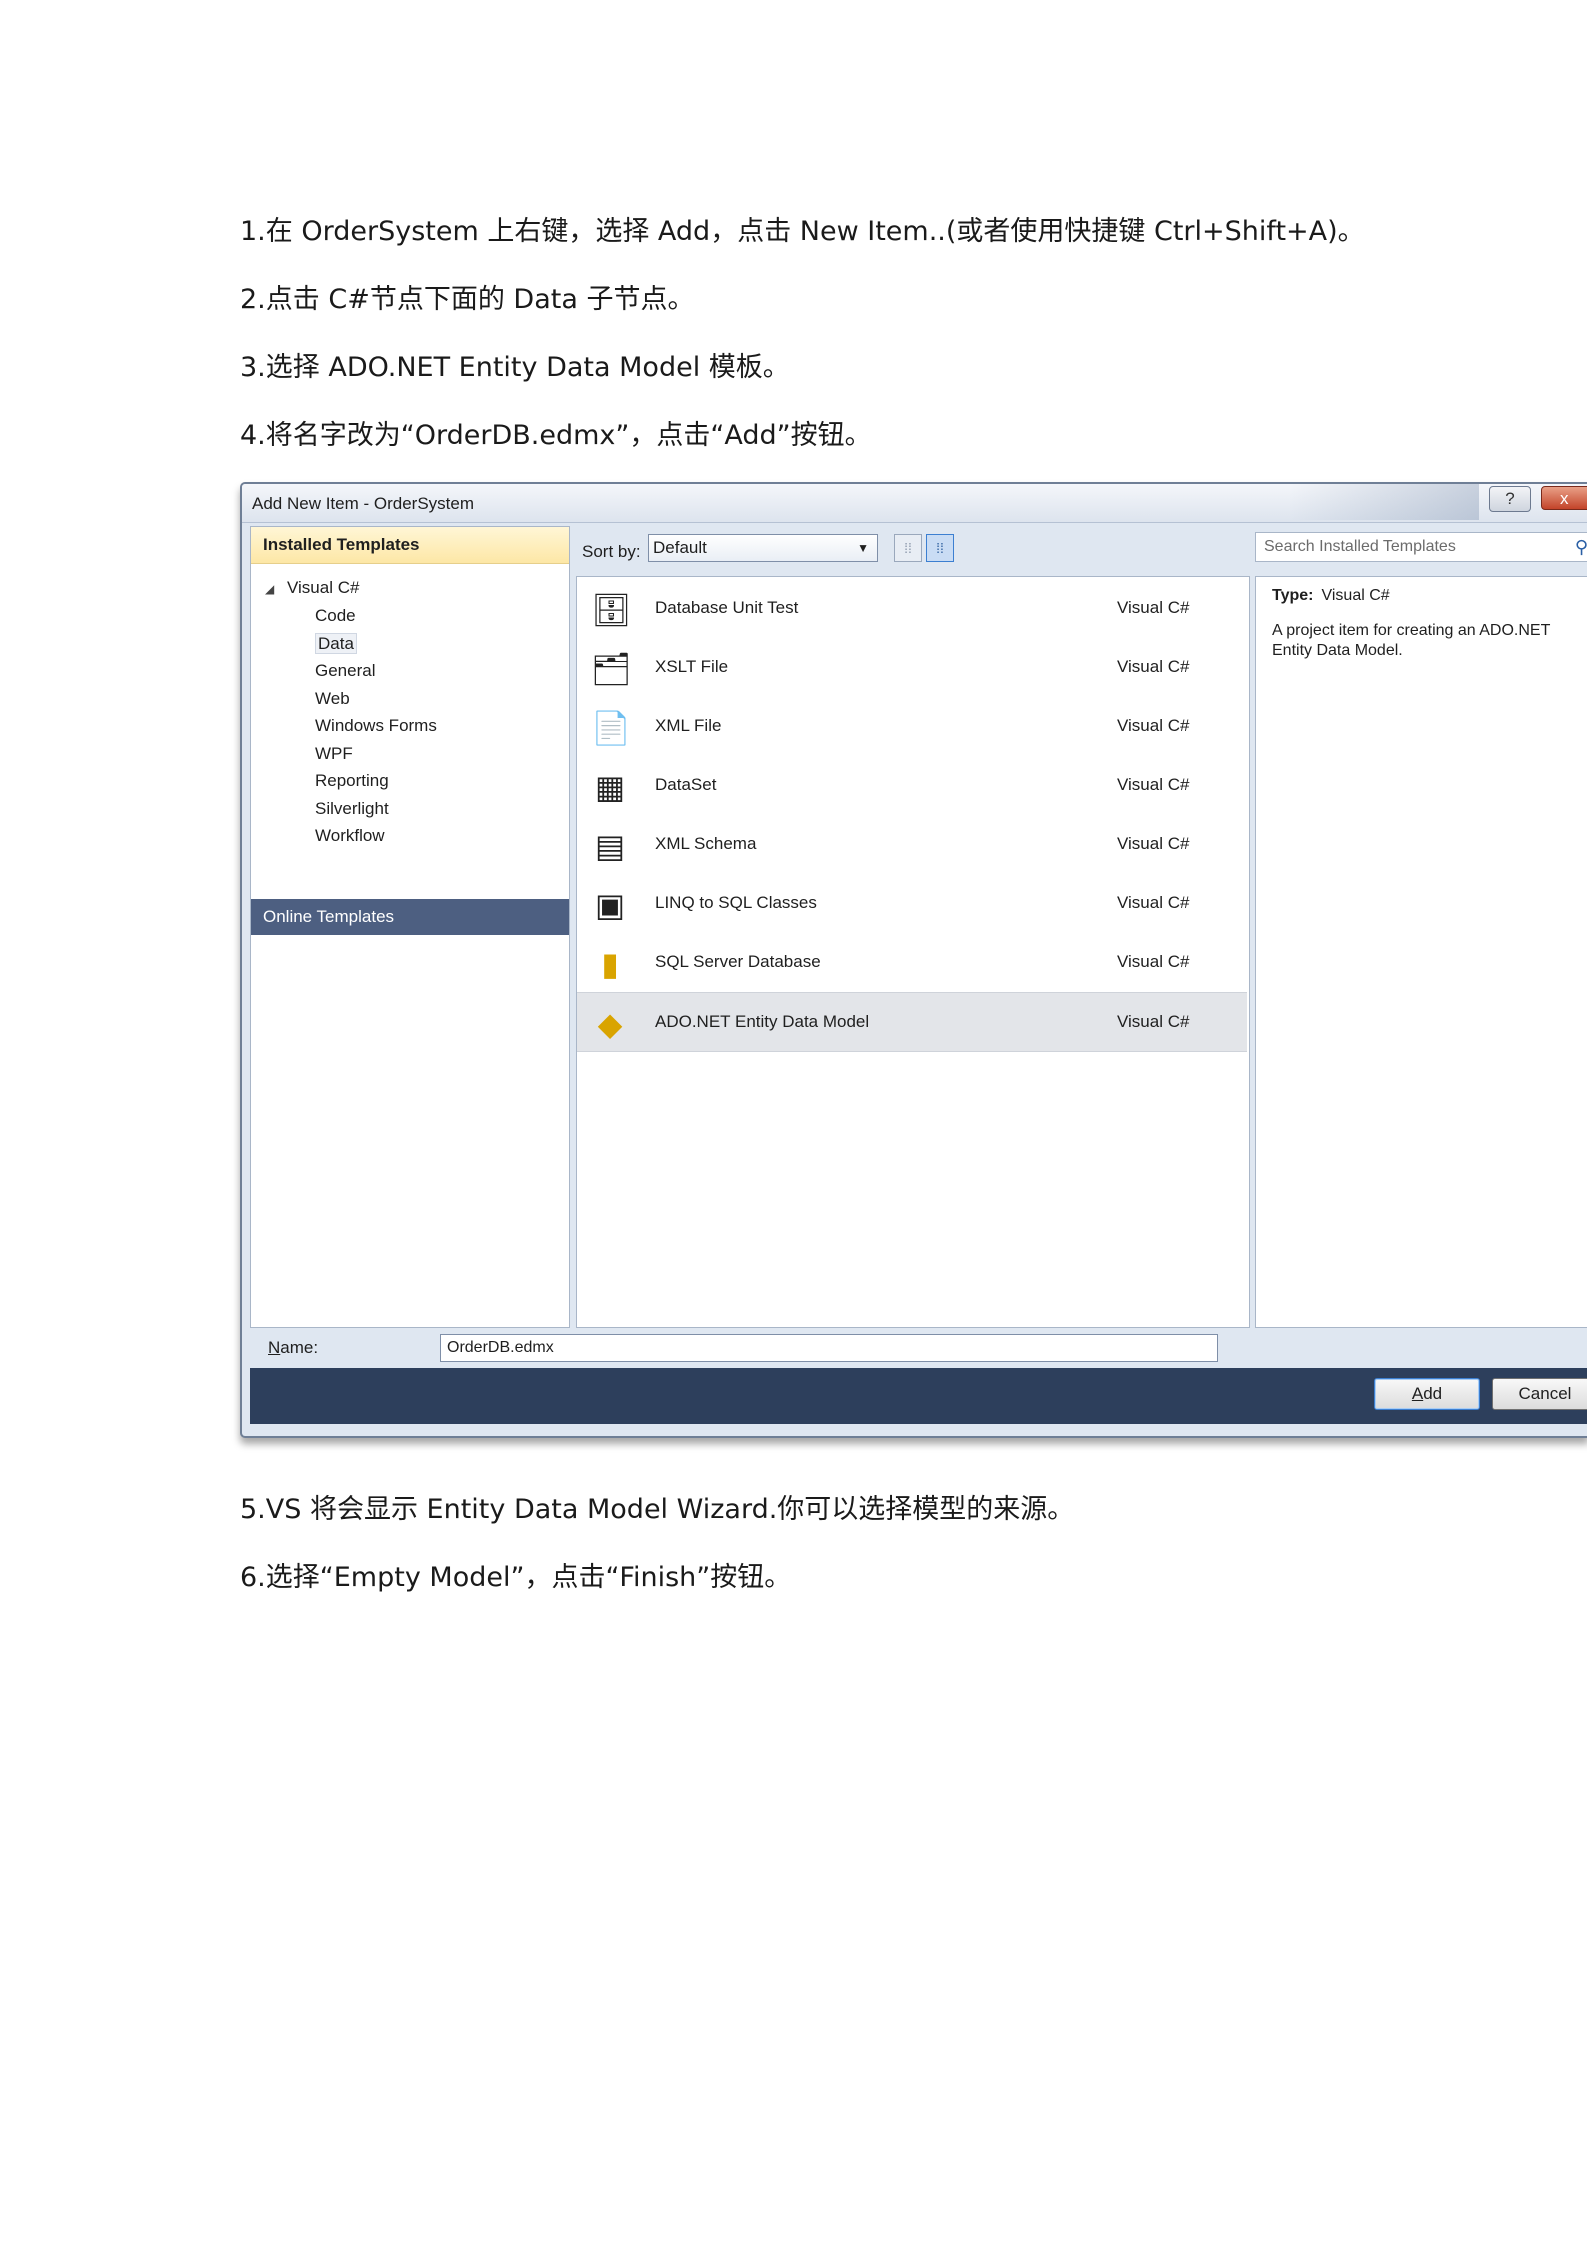  What do you see at coordinates (1417, 1393) in the screenshot?
I see `add-mnemonic: A` at bounding box center [1417, 1393].